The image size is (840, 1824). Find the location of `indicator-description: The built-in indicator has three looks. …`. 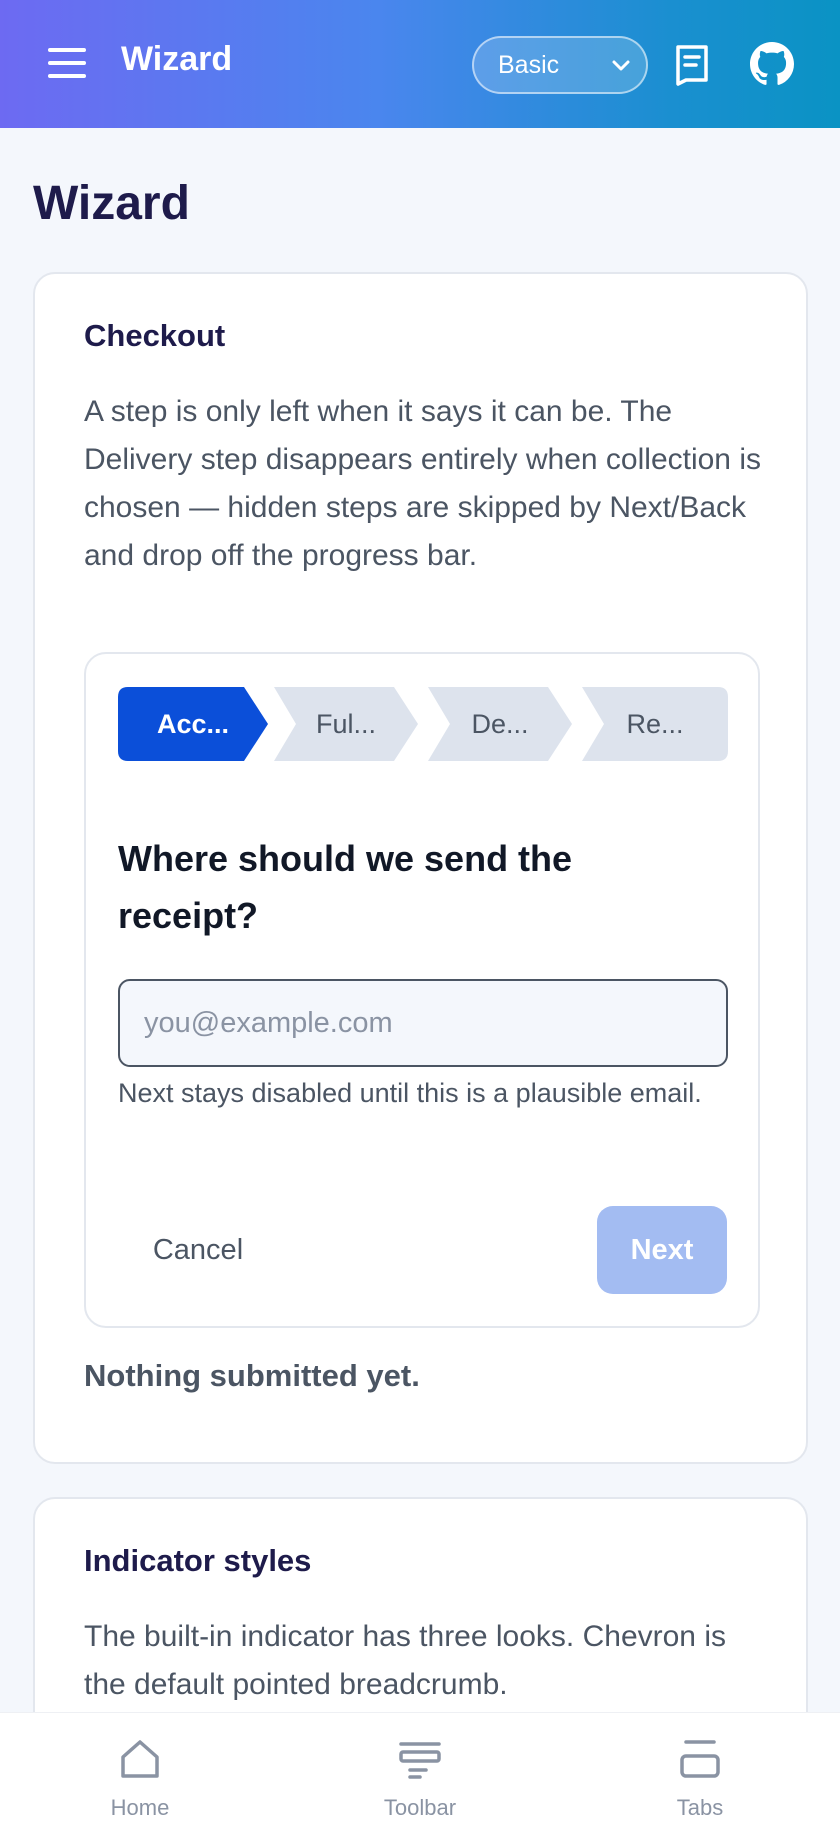

indicator-description: The built-in indicator has three looks. … is located at coordinates (405, 1660).